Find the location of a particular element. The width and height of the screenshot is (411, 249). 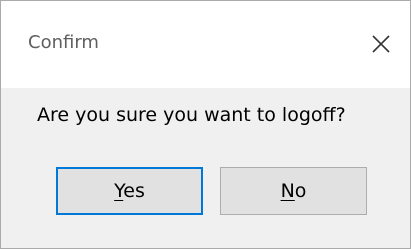

yes-button-label: Yes is located at coordinates (129, 191).